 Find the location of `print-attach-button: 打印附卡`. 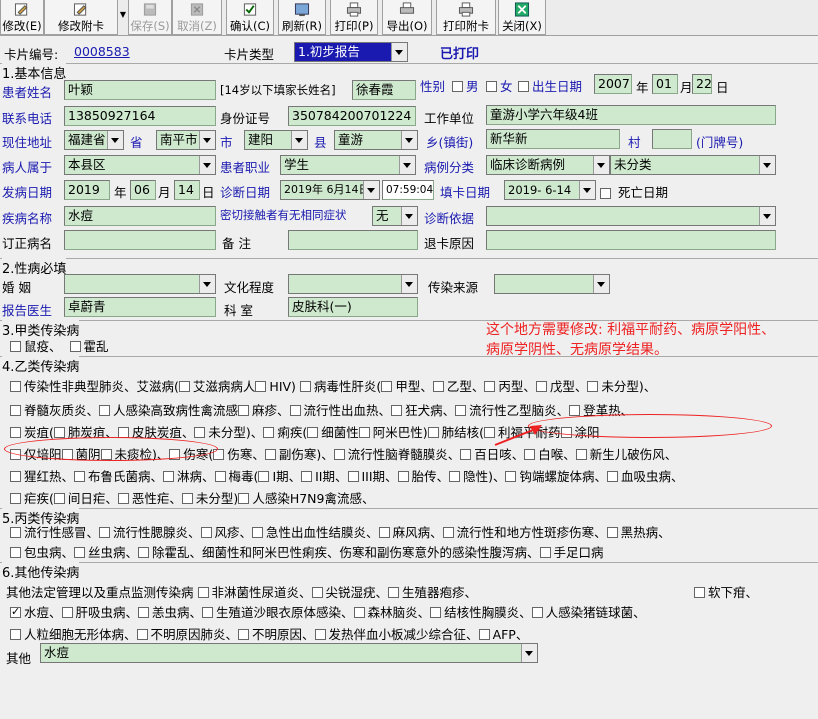

print-attach-button: 打印附卡 is located at coordinates (466, 17).